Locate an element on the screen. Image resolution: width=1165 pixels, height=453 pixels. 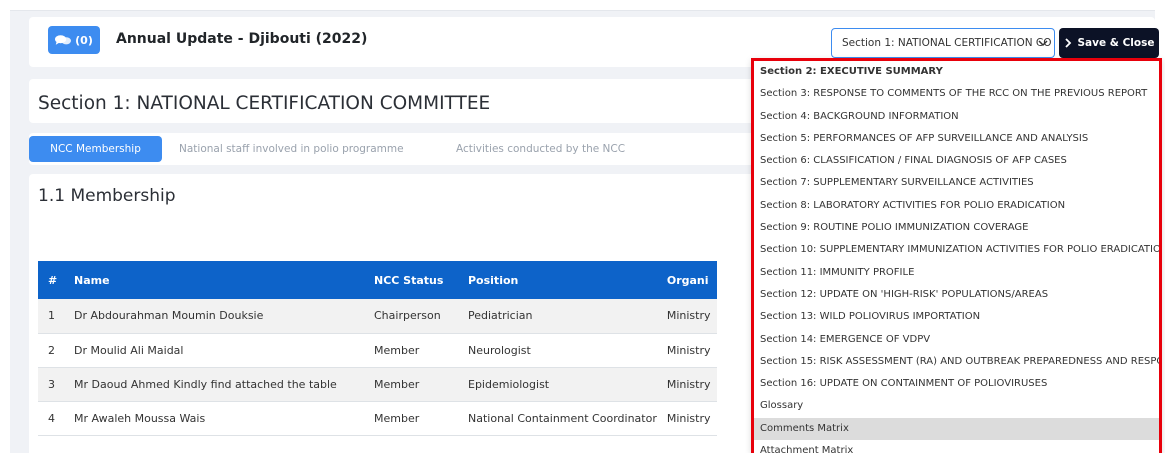
column-header-number: # is located at coordinates (53, 280).